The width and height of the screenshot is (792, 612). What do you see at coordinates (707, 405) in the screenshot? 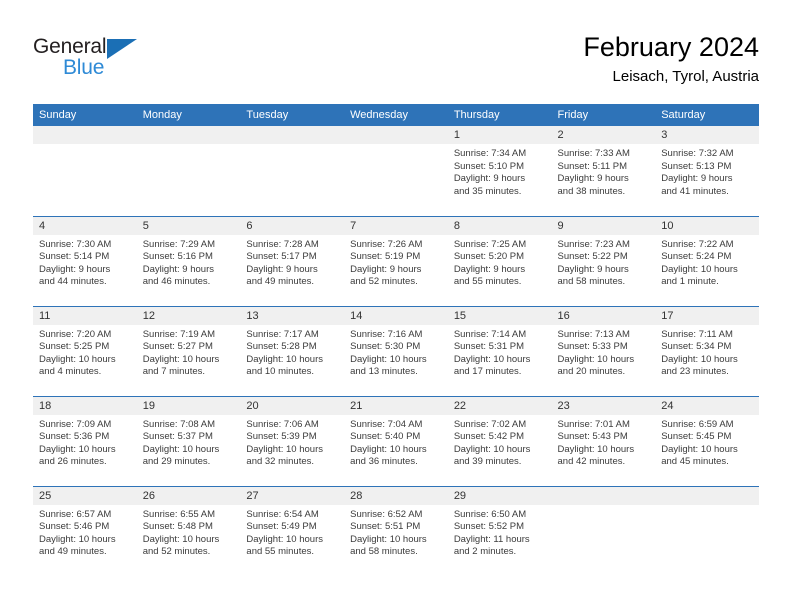
I see `day-number: 24` at bounding box center [707, 405].